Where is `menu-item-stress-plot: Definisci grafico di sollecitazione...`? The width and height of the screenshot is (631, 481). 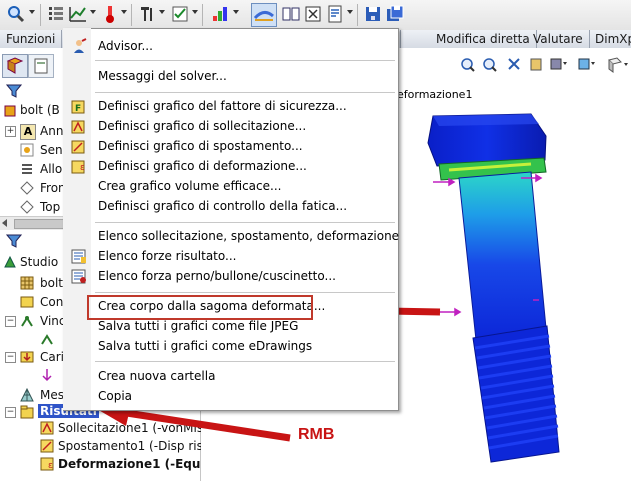 menu-item-stress-plot: Definisci grafico di sollecitazione... is located at coordinates (230, 126).